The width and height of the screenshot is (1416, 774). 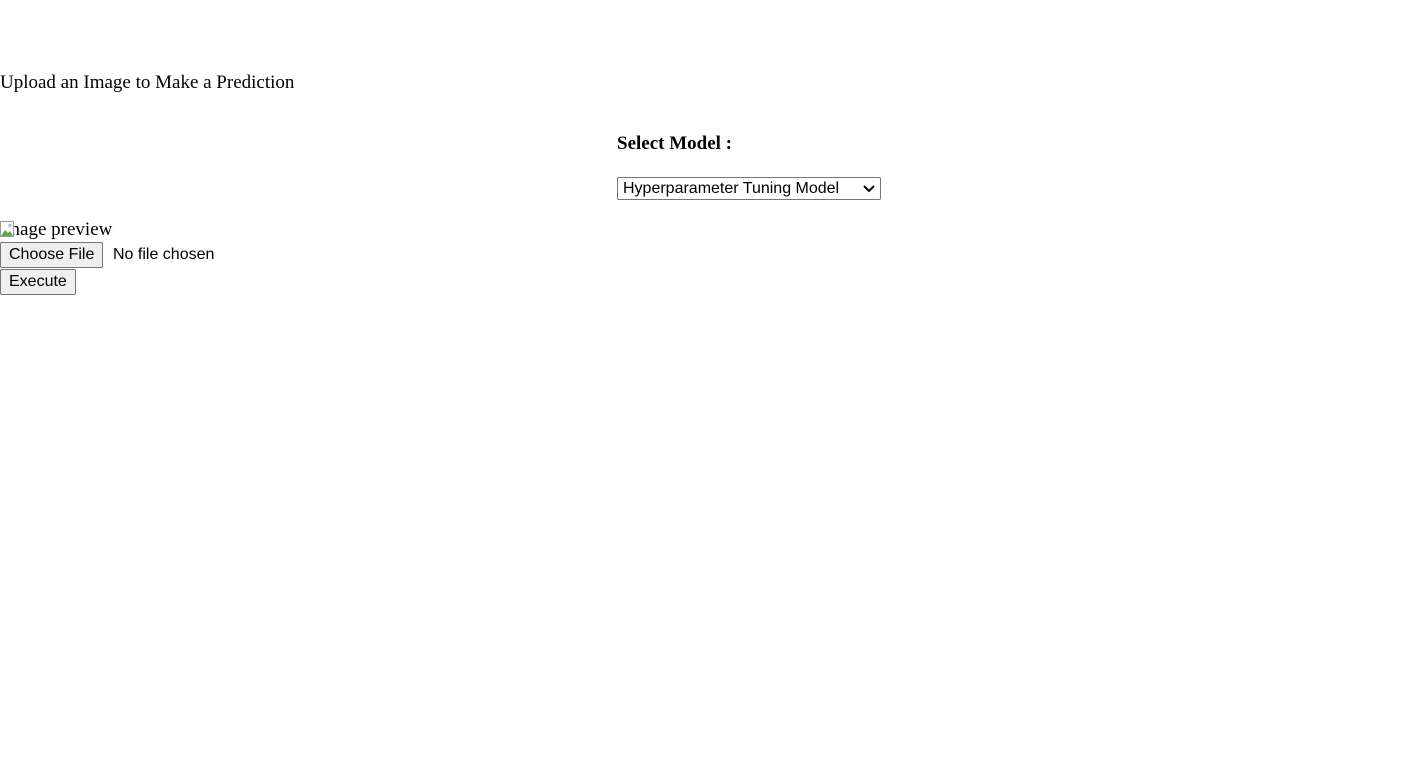 I want to click on model-select-value: Hyperparameter Tuning Model, so click(x=731, y=188).